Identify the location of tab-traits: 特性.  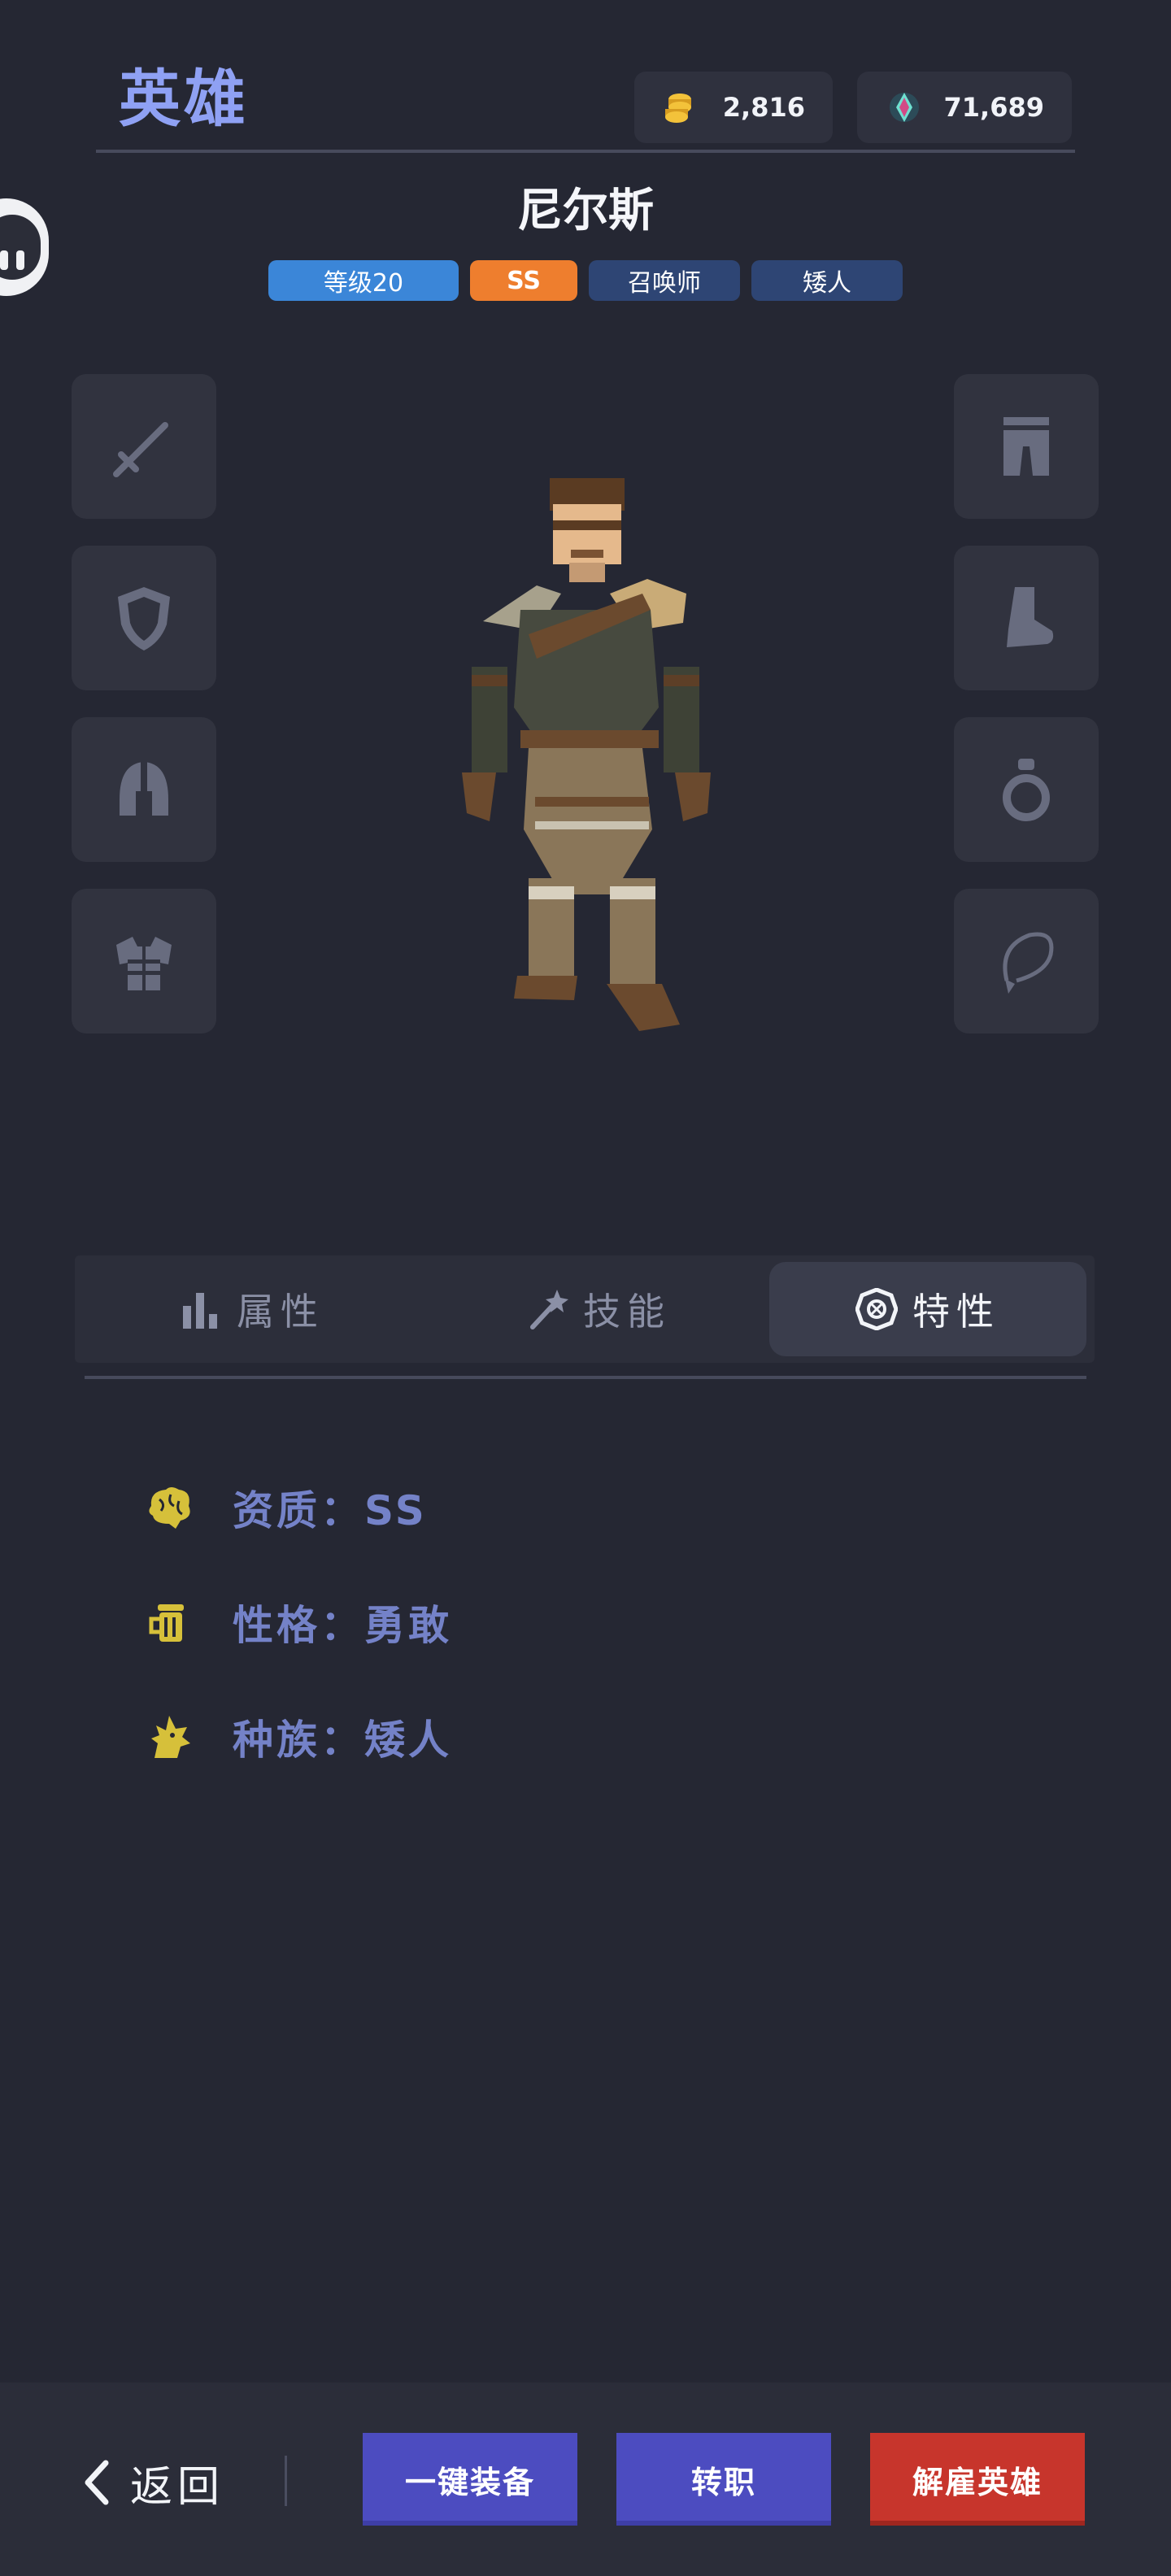
(928, 1309).